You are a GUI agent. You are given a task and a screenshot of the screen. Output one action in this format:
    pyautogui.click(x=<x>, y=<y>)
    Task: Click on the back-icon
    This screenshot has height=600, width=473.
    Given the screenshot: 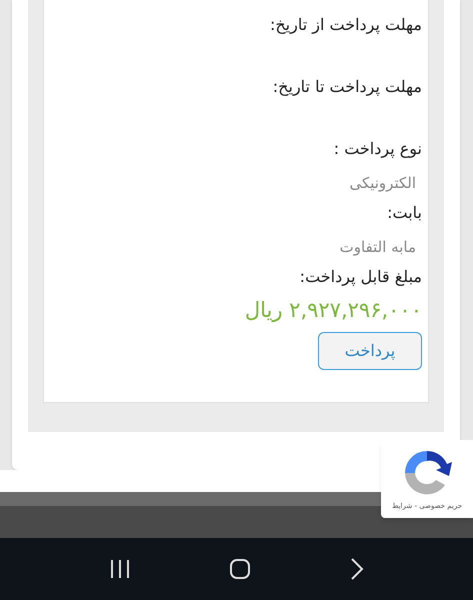 What is the action you would take?
    pyautogui.click(x=357, y=569)
    